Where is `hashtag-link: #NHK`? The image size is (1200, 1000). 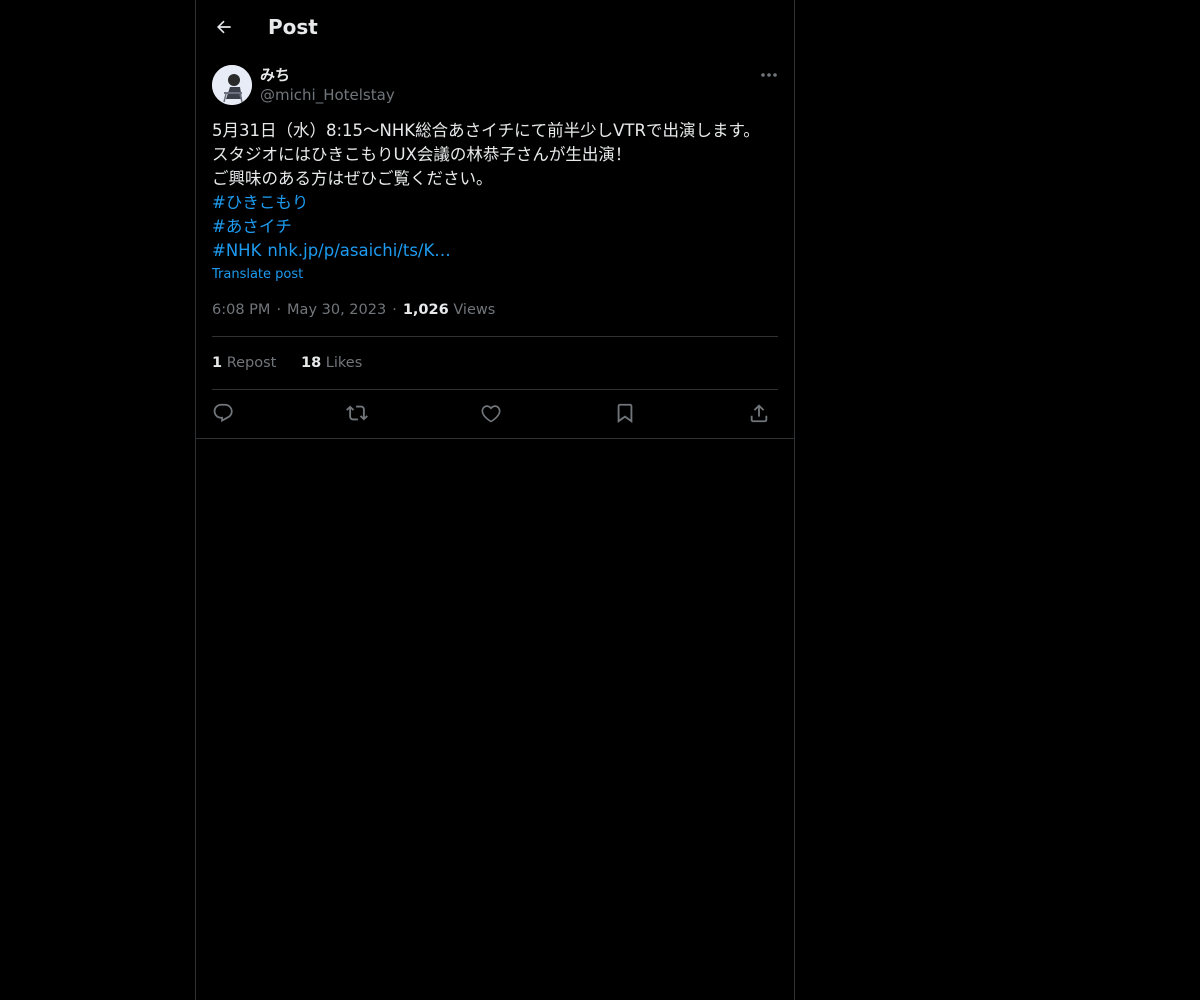 hashtag-link: #NHK is located at coordinates (236, 250).